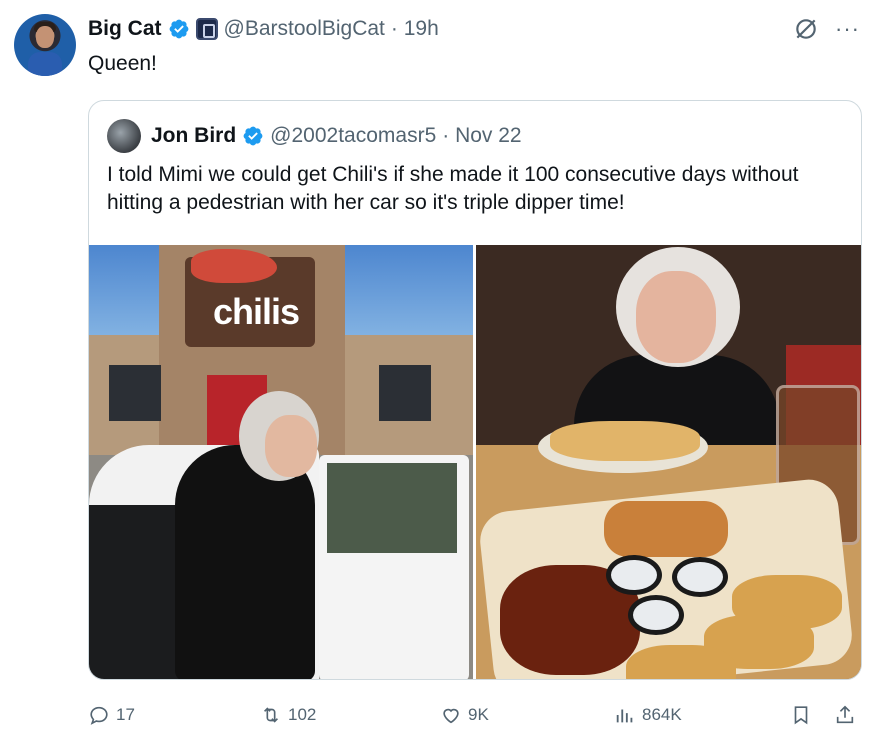 Image resolution: width=880 pixels, height=742 pixels. I want to click on reply-icon, so click(99, 715).